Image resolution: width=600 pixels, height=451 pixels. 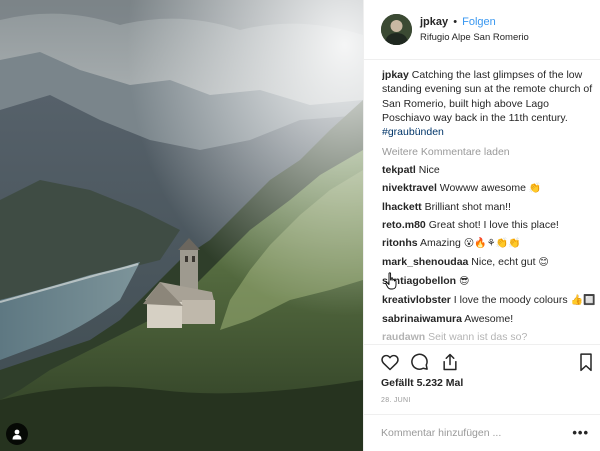 I want to click on load-more-comments-button: Weitere Kommentare laden, so click(x=489, y=152).